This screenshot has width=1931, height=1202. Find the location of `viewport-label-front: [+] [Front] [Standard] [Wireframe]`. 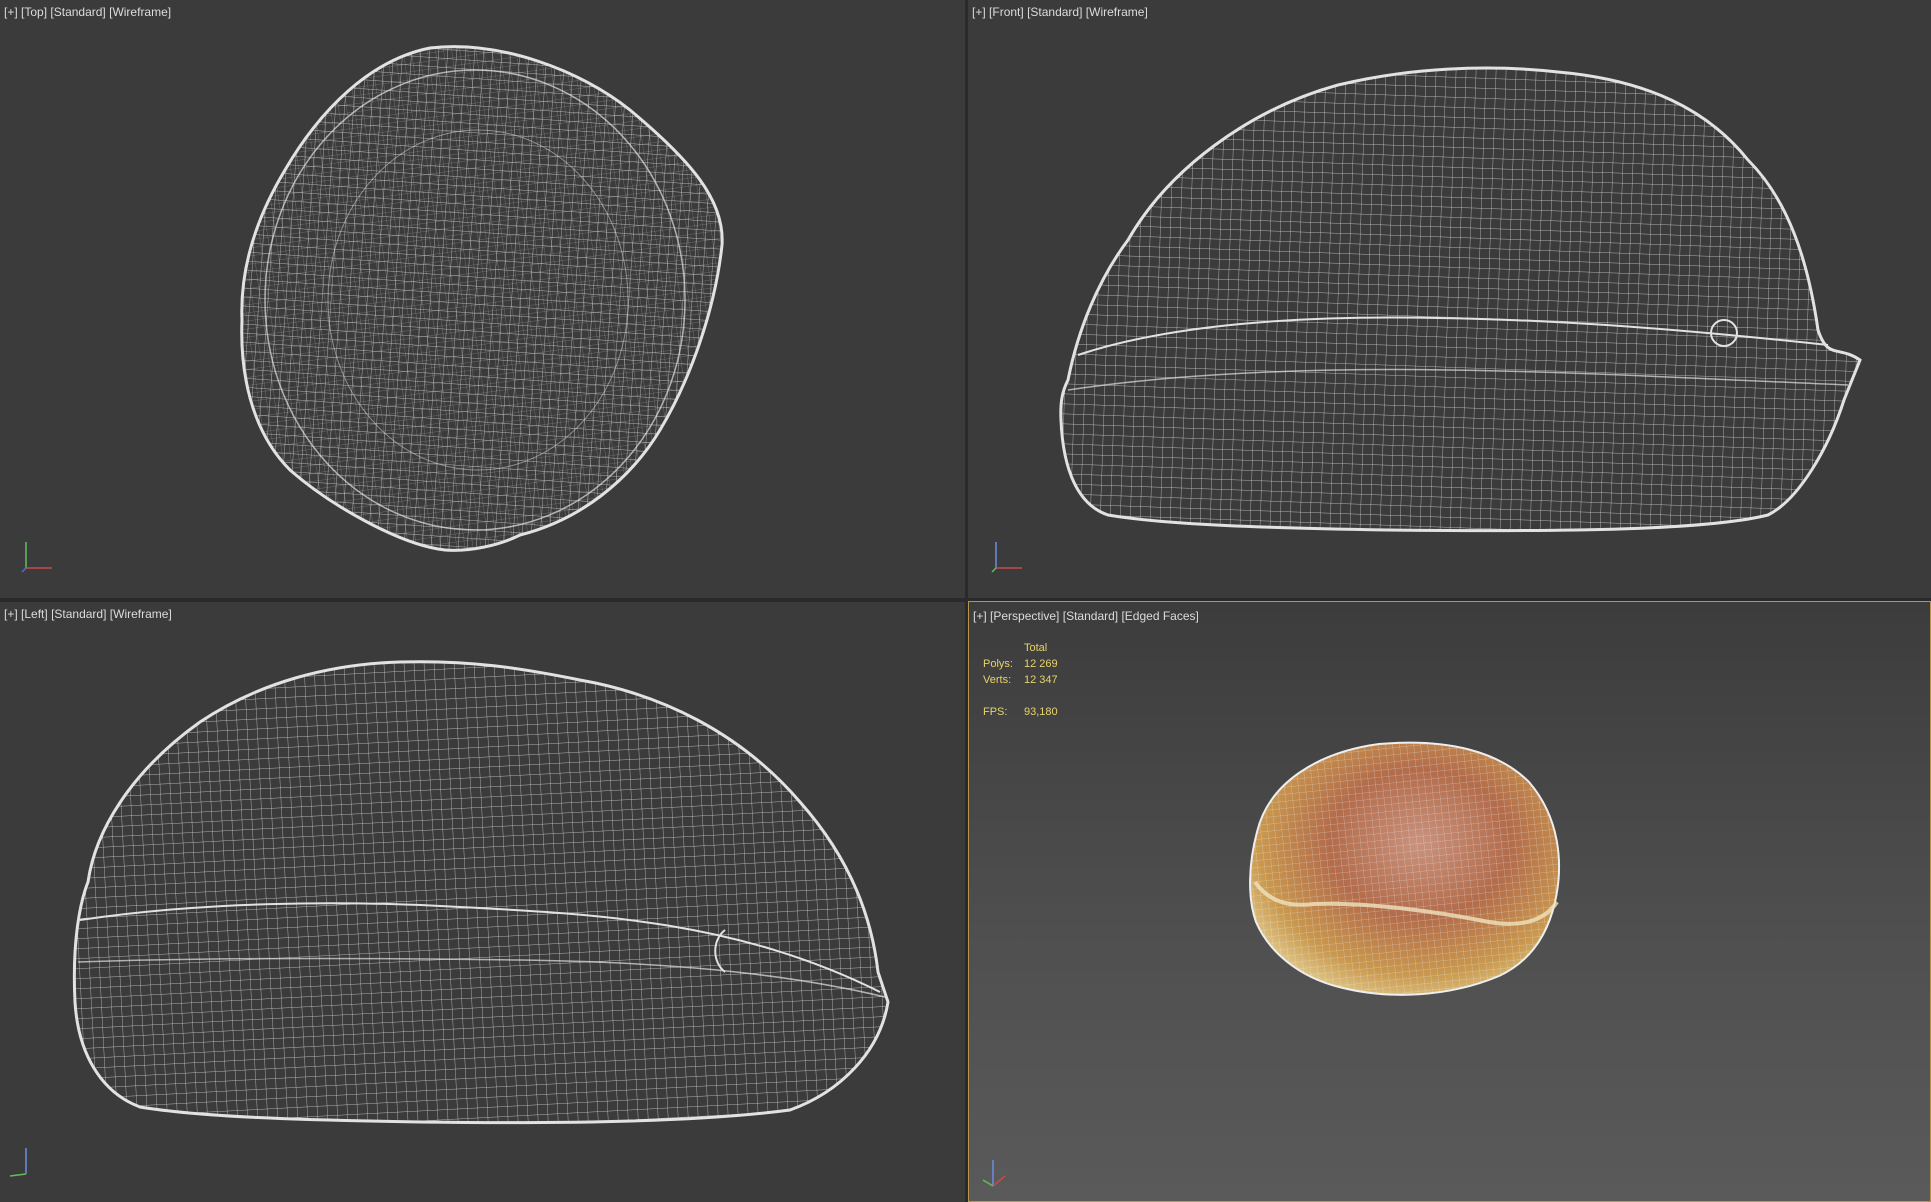

viewport-label-front: [+] [Front] [Standard] [Wireframe] is located at coordinates (1060, 12).